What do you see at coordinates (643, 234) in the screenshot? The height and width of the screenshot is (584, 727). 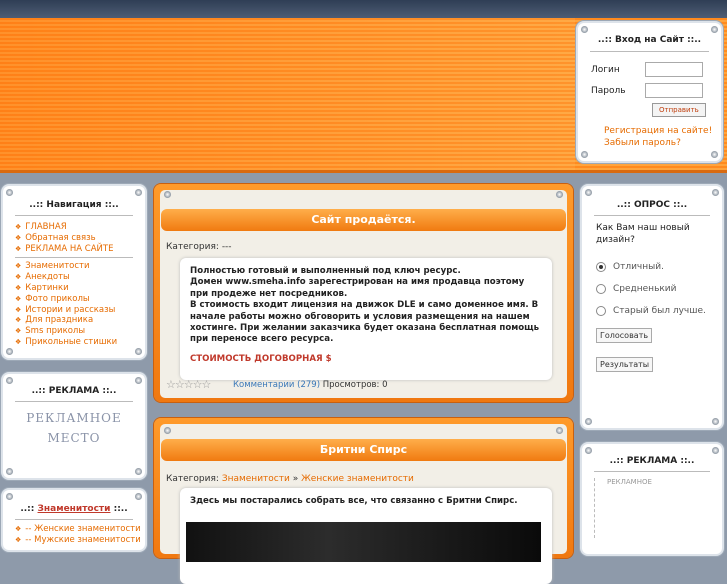 I see `poll-question: Как Вам наш новый дизайн?` at bounding box center [643, 234].